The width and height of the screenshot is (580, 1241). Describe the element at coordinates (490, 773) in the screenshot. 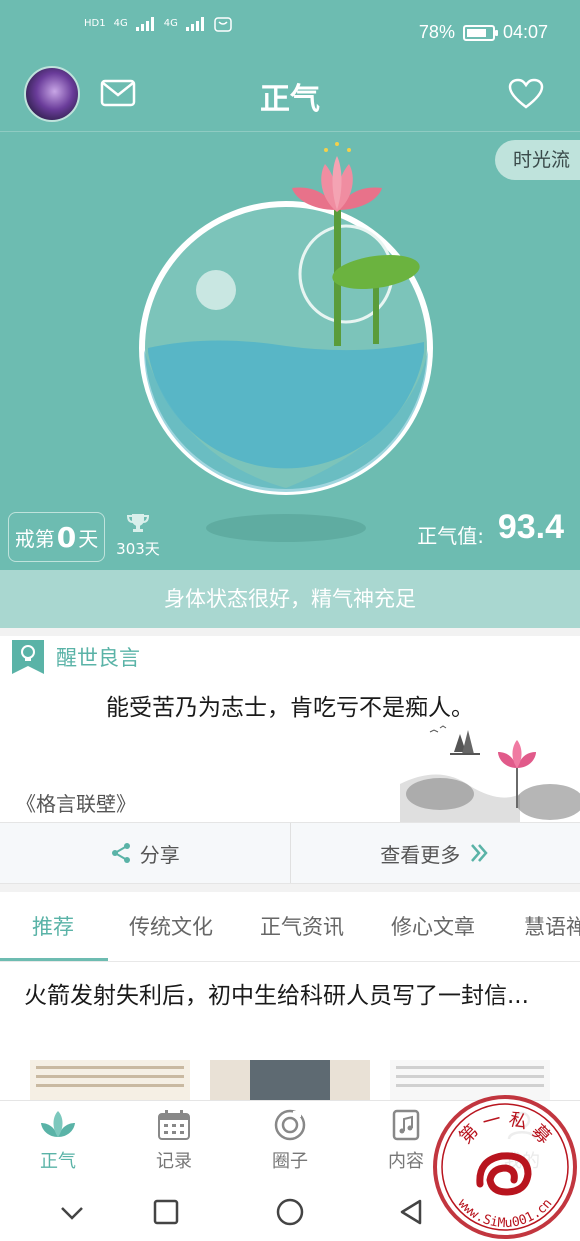

I see `ink-lotus-illustration` at that location.